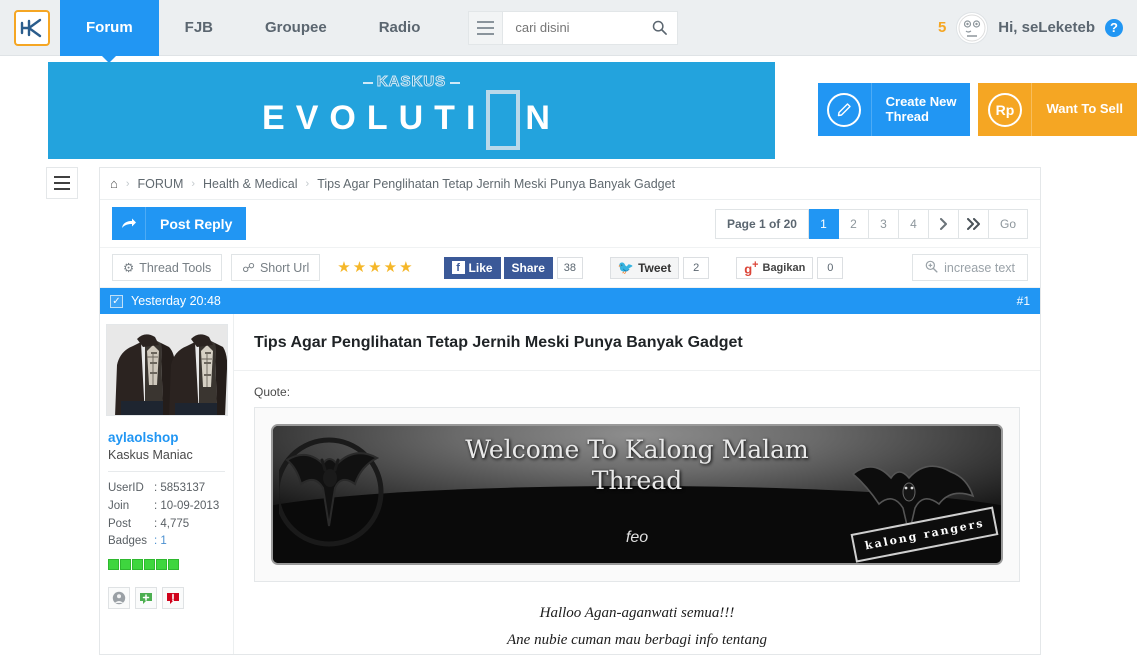  Describe the element at coordinates (129, 268) in the screenshot. I see `gear-icon: ⚙` at that location.